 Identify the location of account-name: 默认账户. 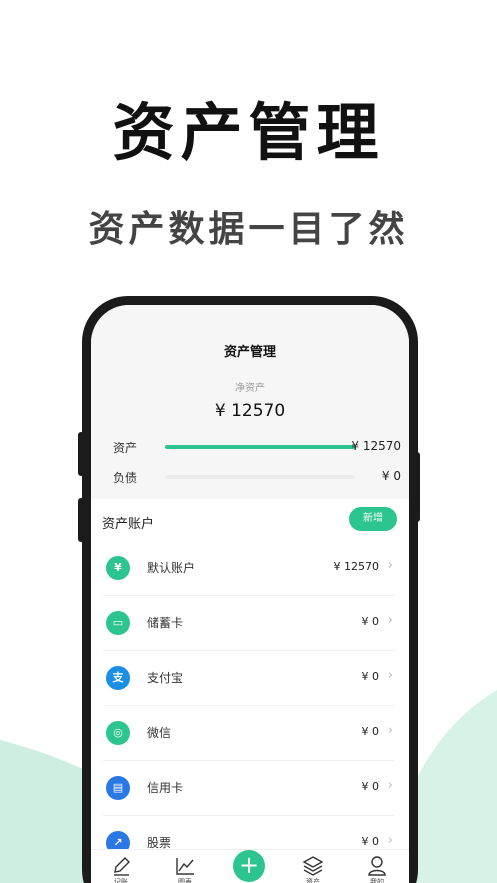
(171, 568).